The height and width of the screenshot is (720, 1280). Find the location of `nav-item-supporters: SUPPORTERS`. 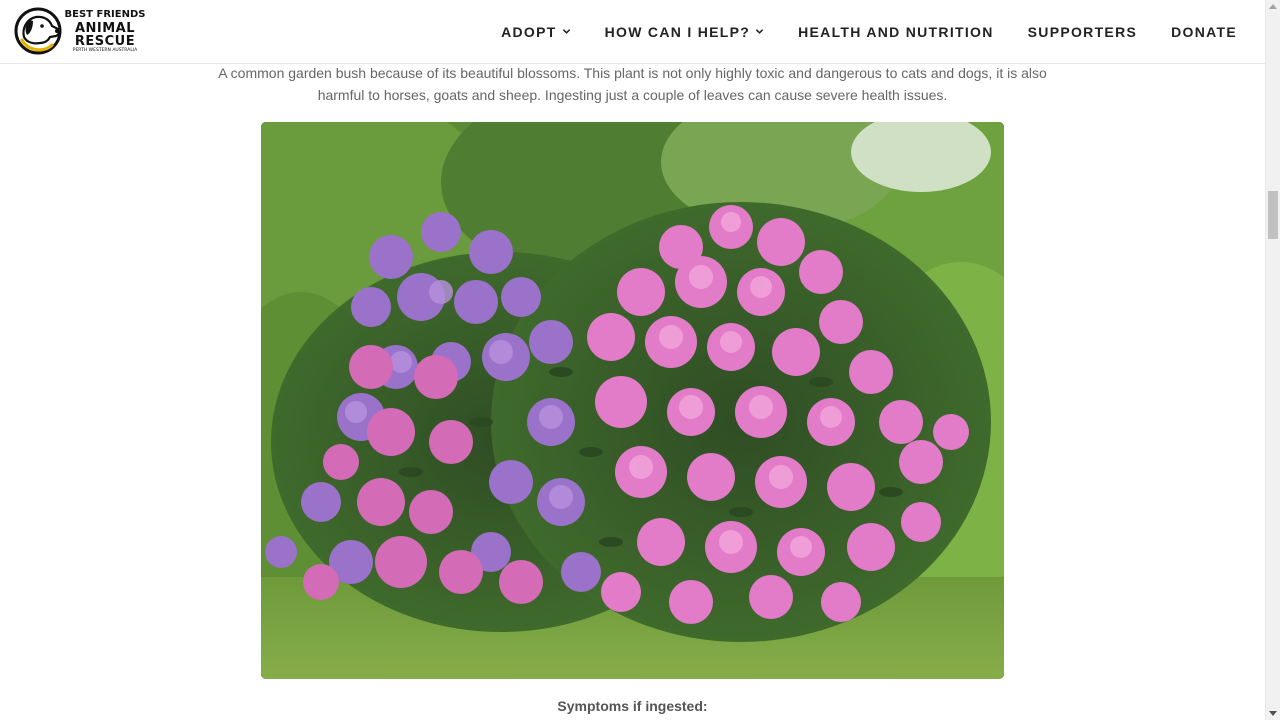

nav-item-supporters: SUPPORTERS is located at coordinates (1082, 32).